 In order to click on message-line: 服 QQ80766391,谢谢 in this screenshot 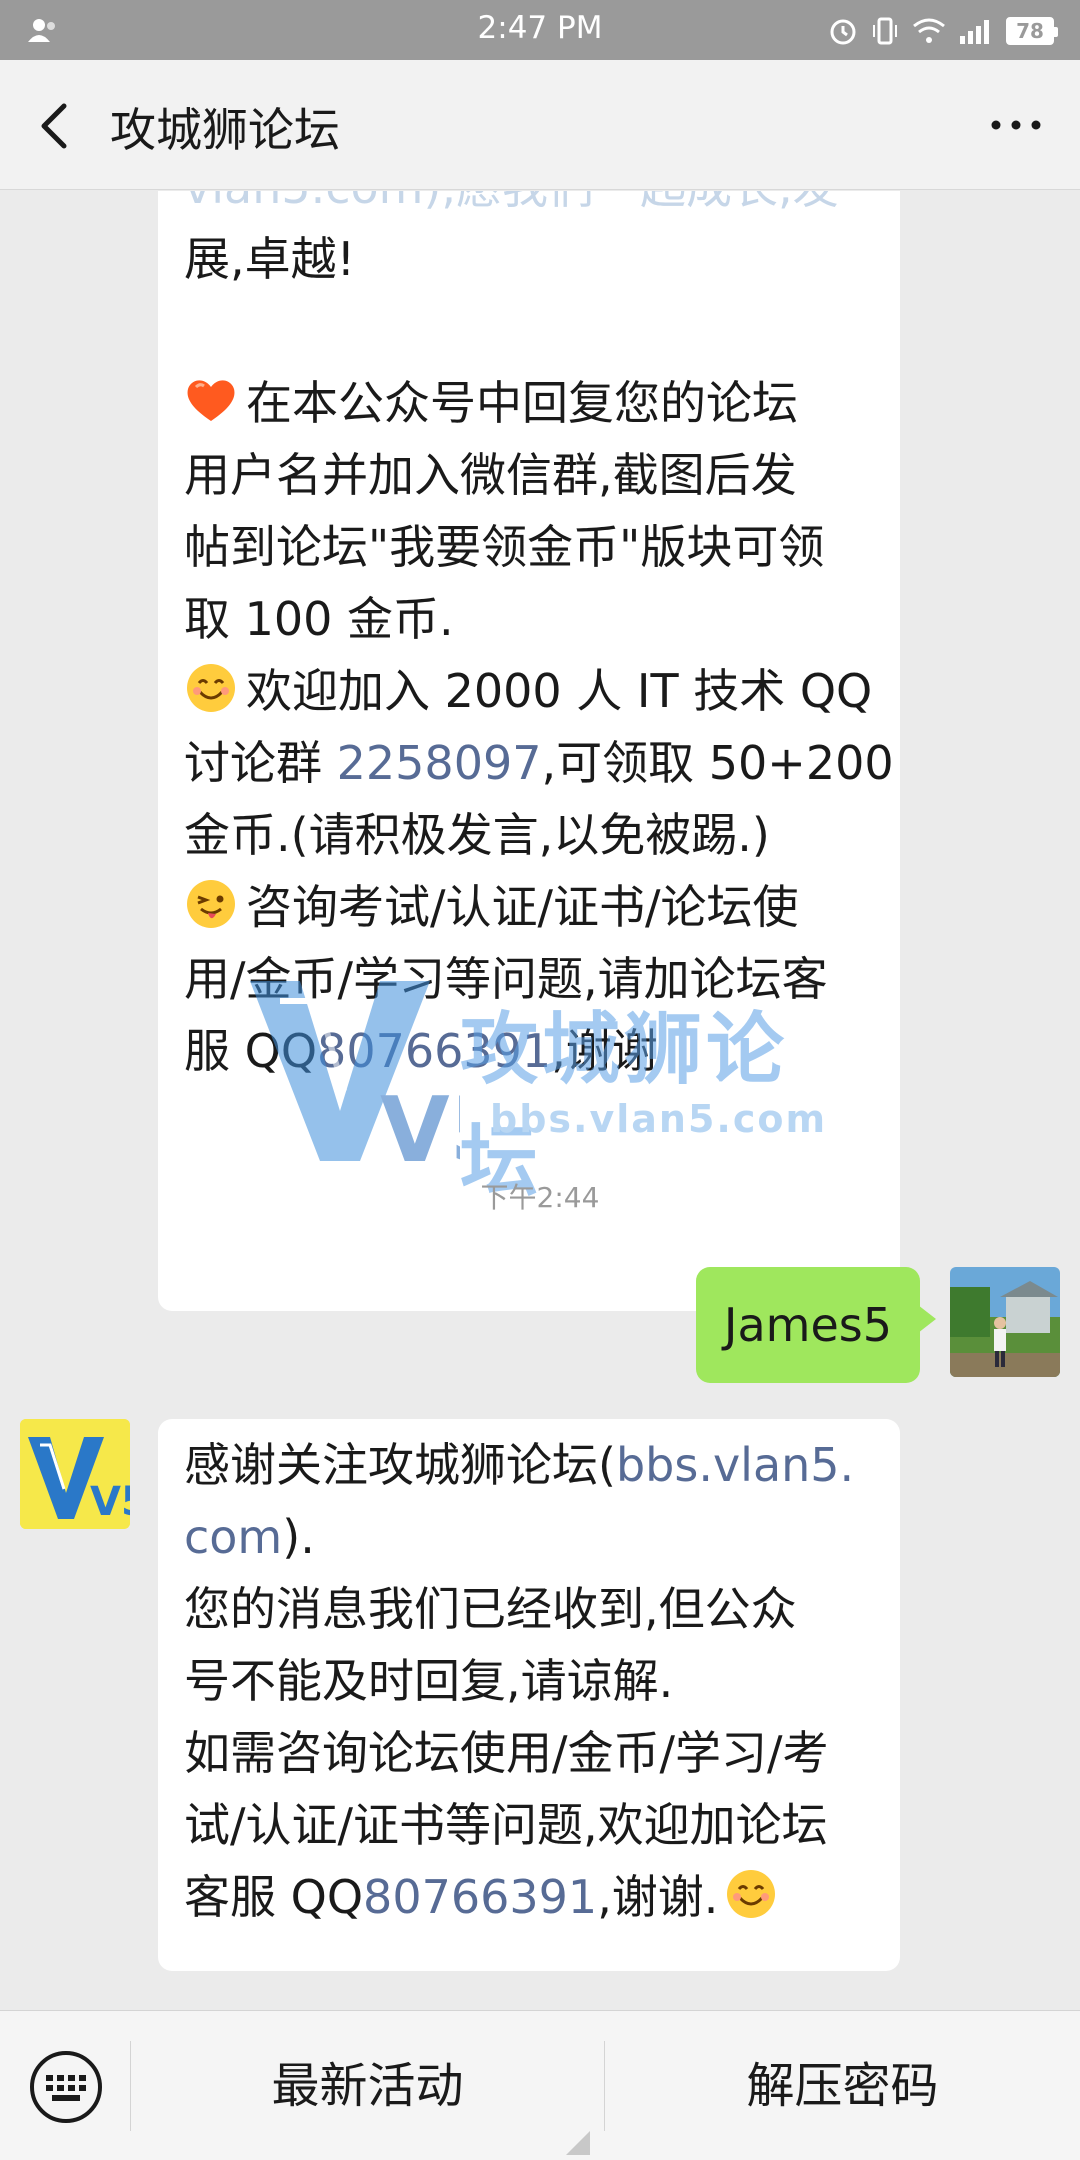, I will do `click(529, 1051)`.